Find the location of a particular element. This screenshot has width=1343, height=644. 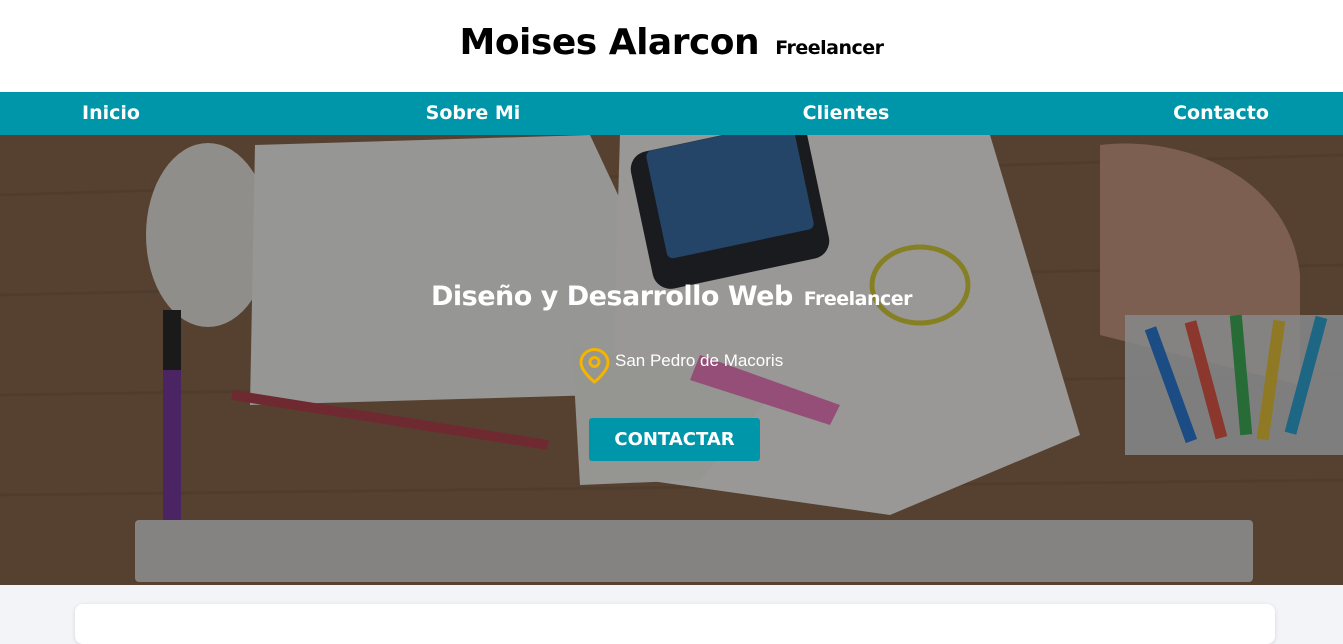

location-pin-icon is located at coordinates (594, 366).